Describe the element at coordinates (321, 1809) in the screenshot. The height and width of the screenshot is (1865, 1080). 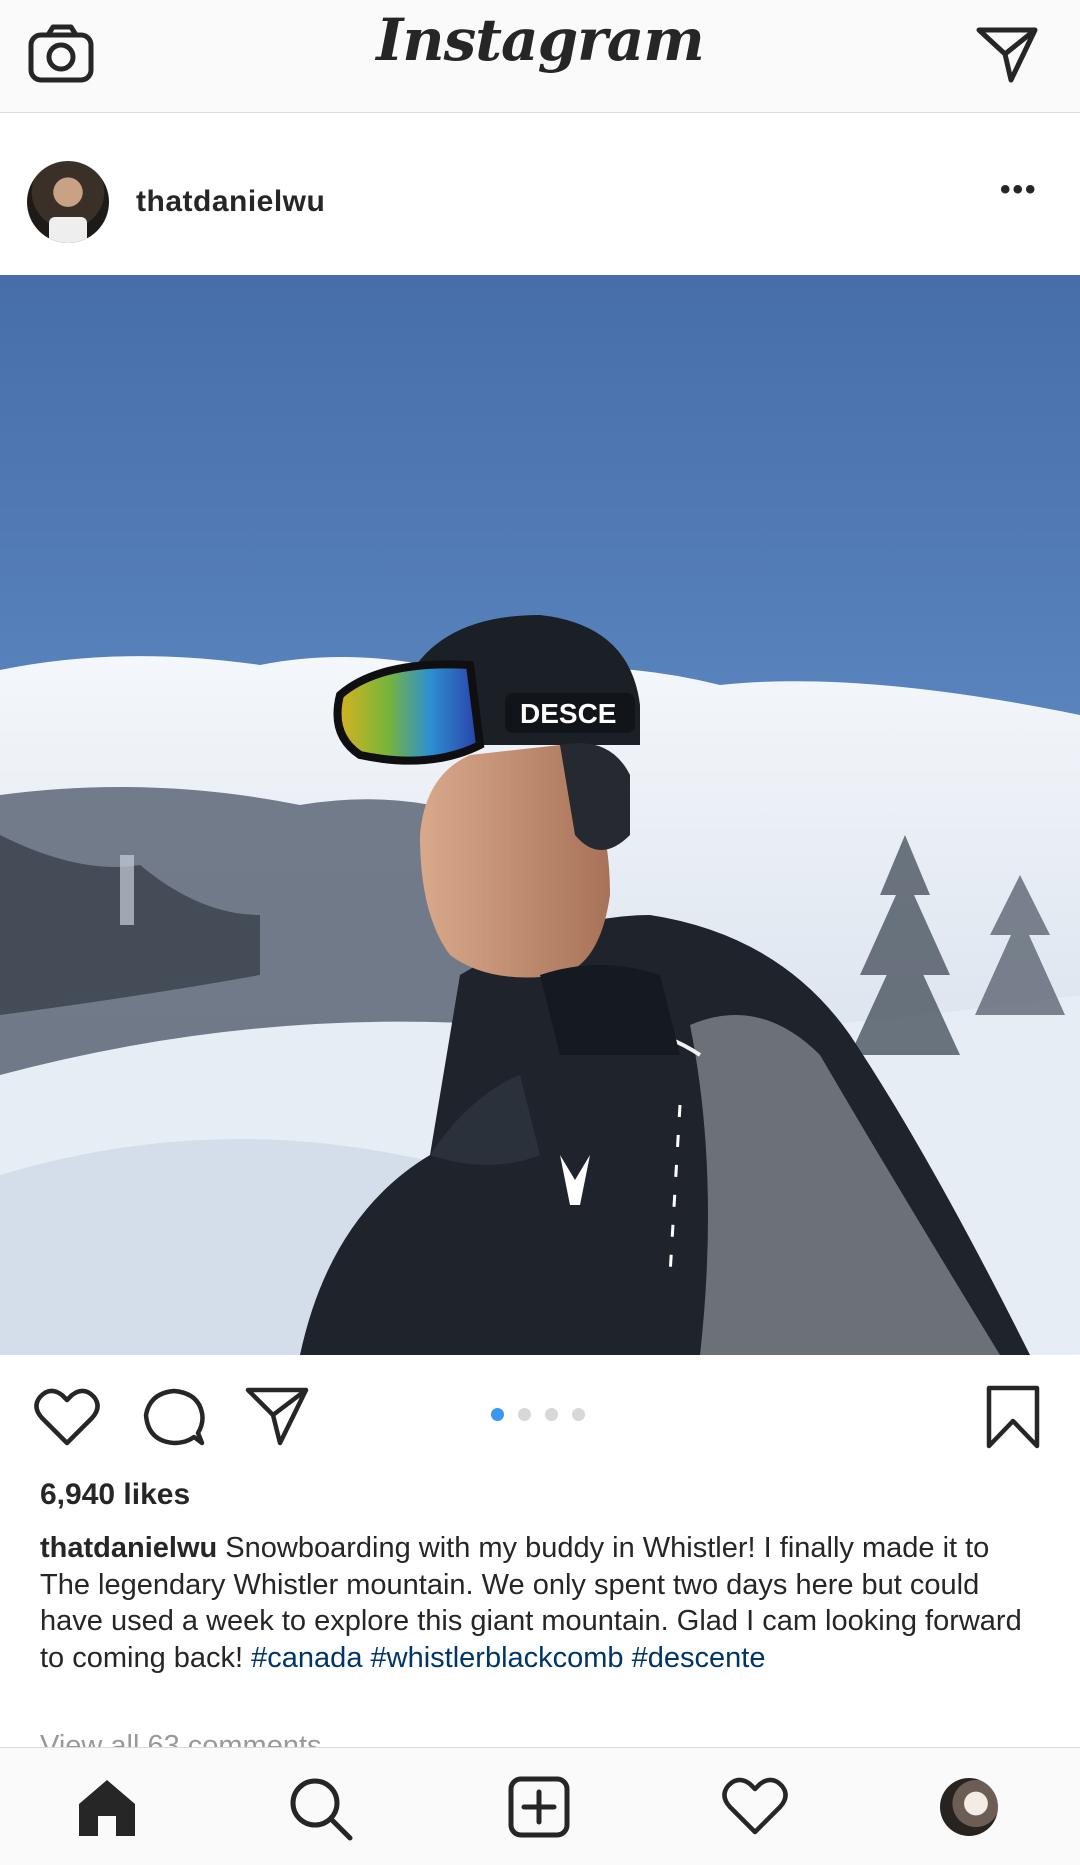
I see `search-icon` at that location.